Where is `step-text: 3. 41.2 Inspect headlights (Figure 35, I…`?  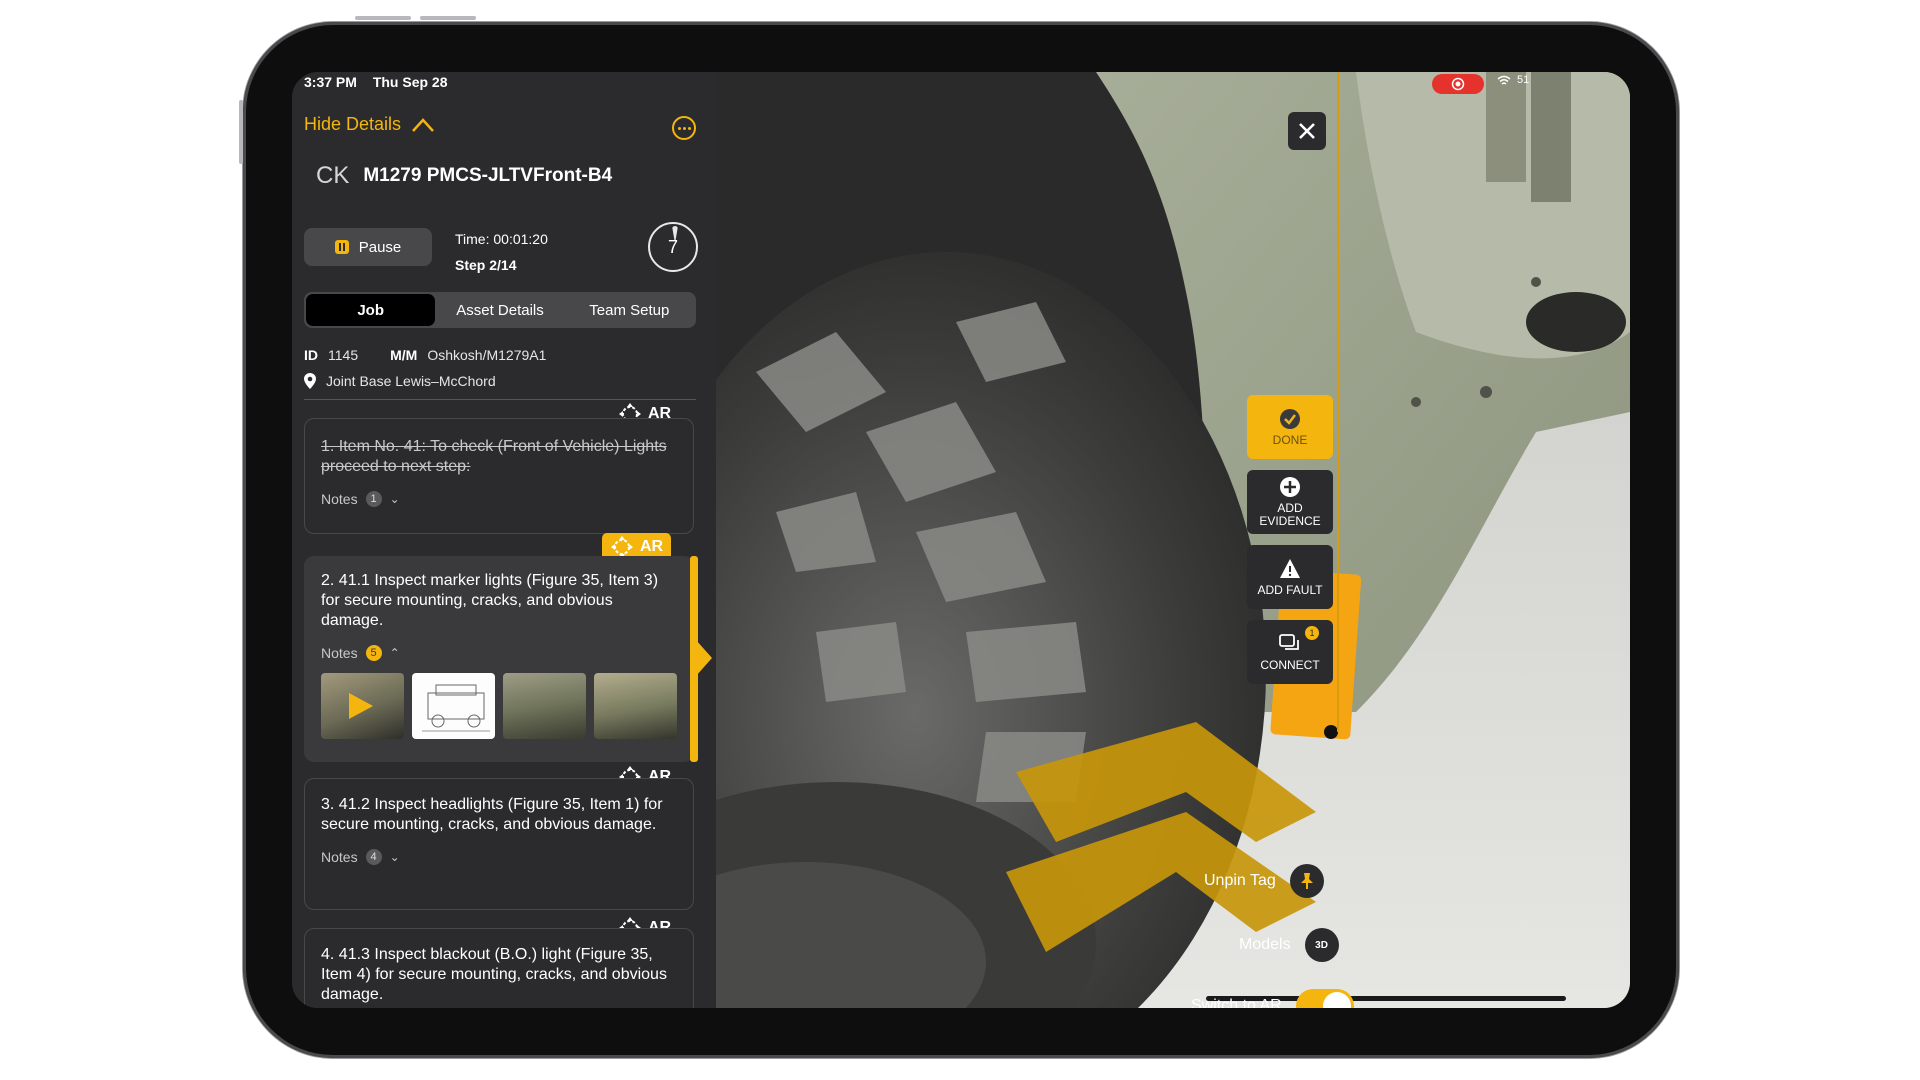 step-text: 3. 41.2 Inspect headlights (Figure 35, I… is located at coordinates (492, 814).